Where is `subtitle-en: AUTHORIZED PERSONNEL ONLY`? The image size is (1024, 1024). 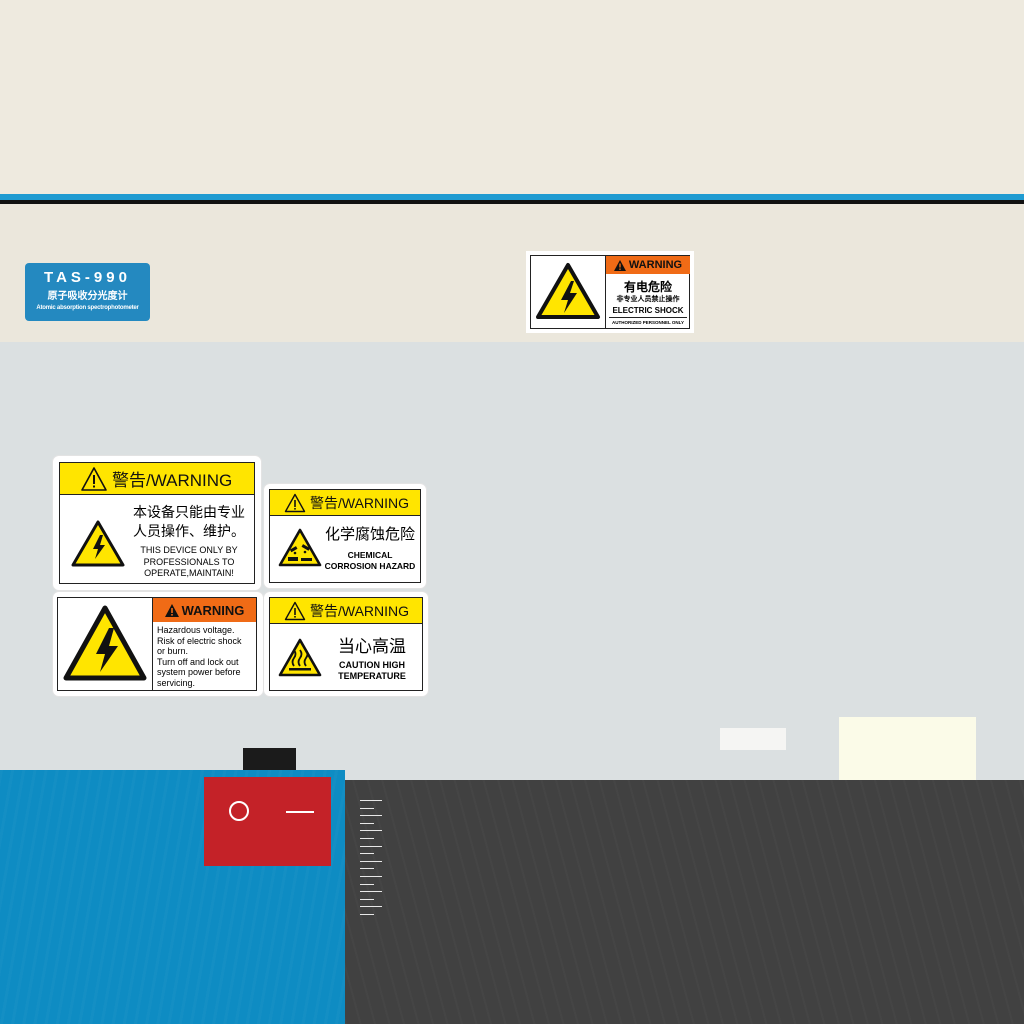 subtitle-en: AUTHORIZED PERSONNEL ONLY is located at coordinates (647, 322).